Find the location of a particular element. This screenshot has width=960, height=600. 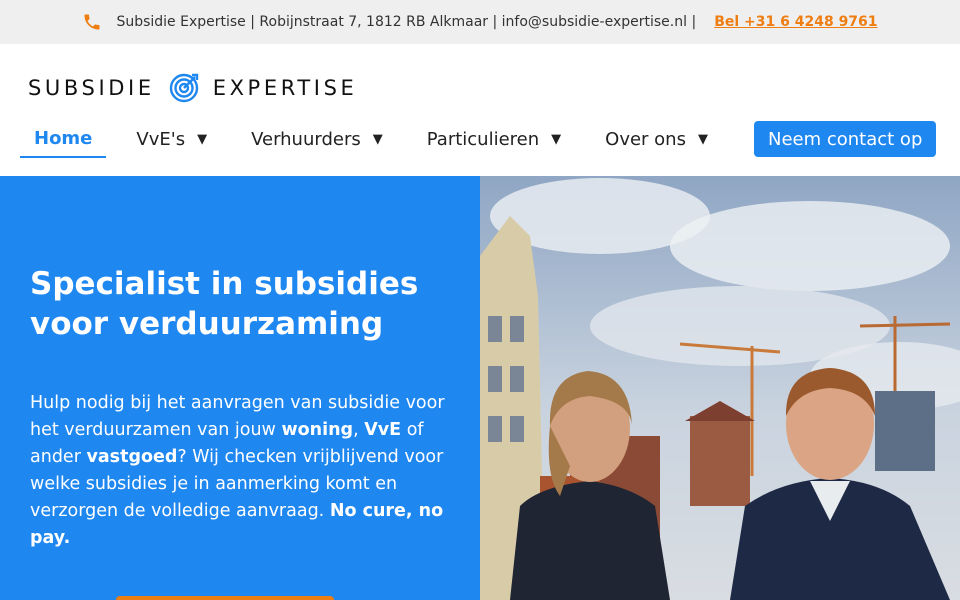

nav-item-label: Verhuurders is located at coordinates (306, 139).